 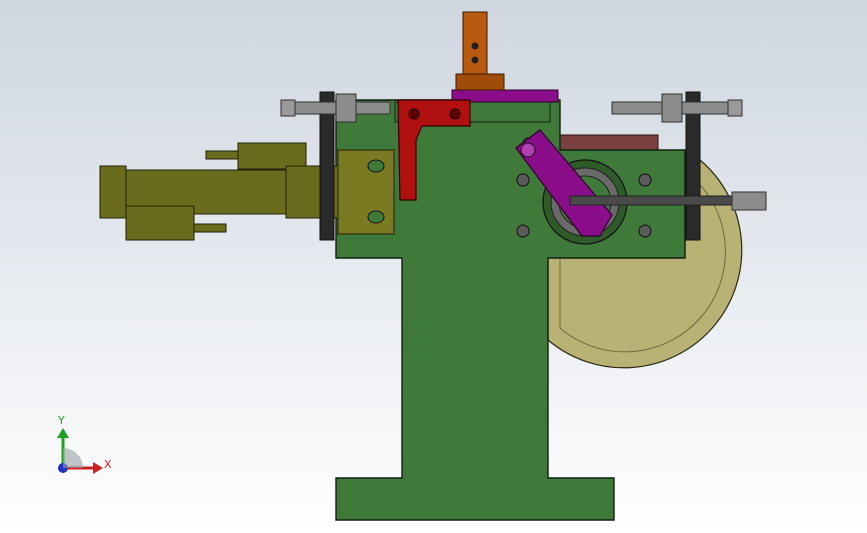 I want to click on orange-tab, so click(x=480, y=51).